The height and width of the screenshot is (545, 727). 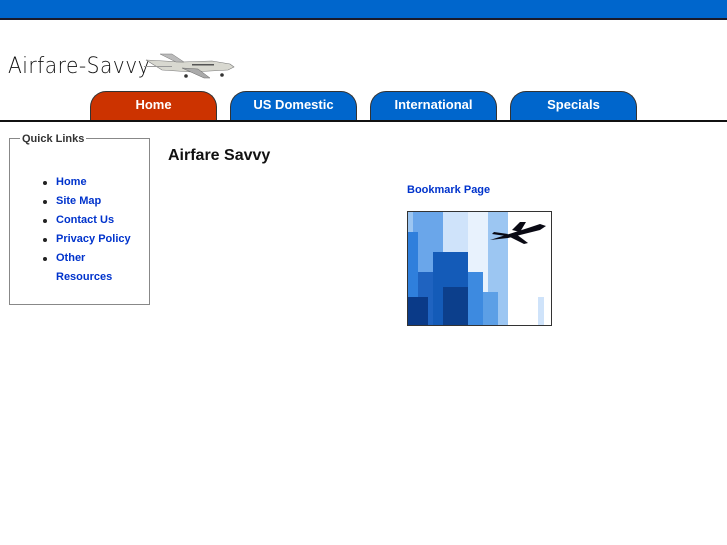 What do you see at coordinates (85, 220) in the screenshot?
I see `quick-link-contact-us: Contact Us` at bounding box center [85, 220].